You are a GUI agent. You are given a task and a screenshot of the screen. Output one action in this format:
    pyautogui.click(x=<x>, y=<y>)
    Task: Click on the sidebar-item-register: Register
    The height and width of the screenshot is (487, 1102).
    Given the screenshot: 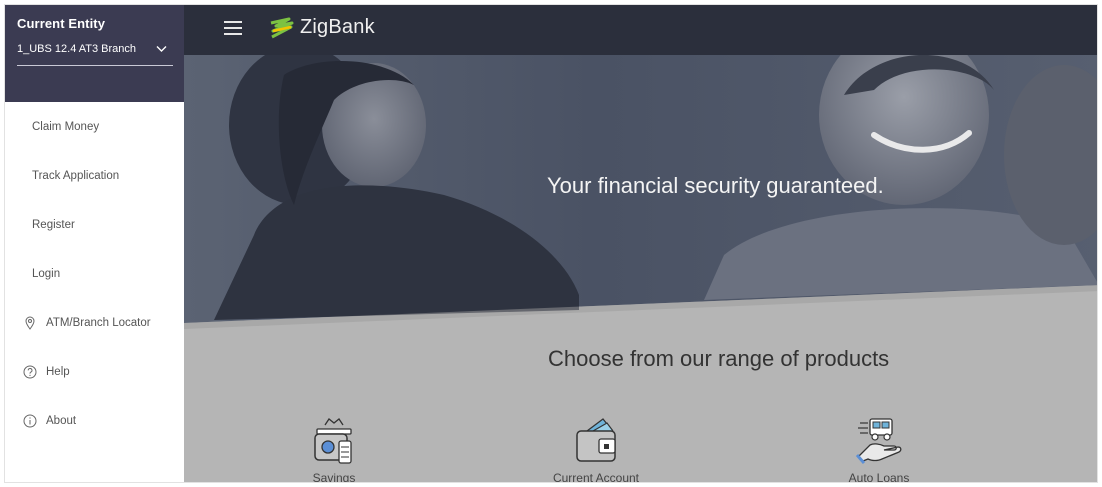 What is the action you would take?
    pyautogui.click(x=94, y=224)
    